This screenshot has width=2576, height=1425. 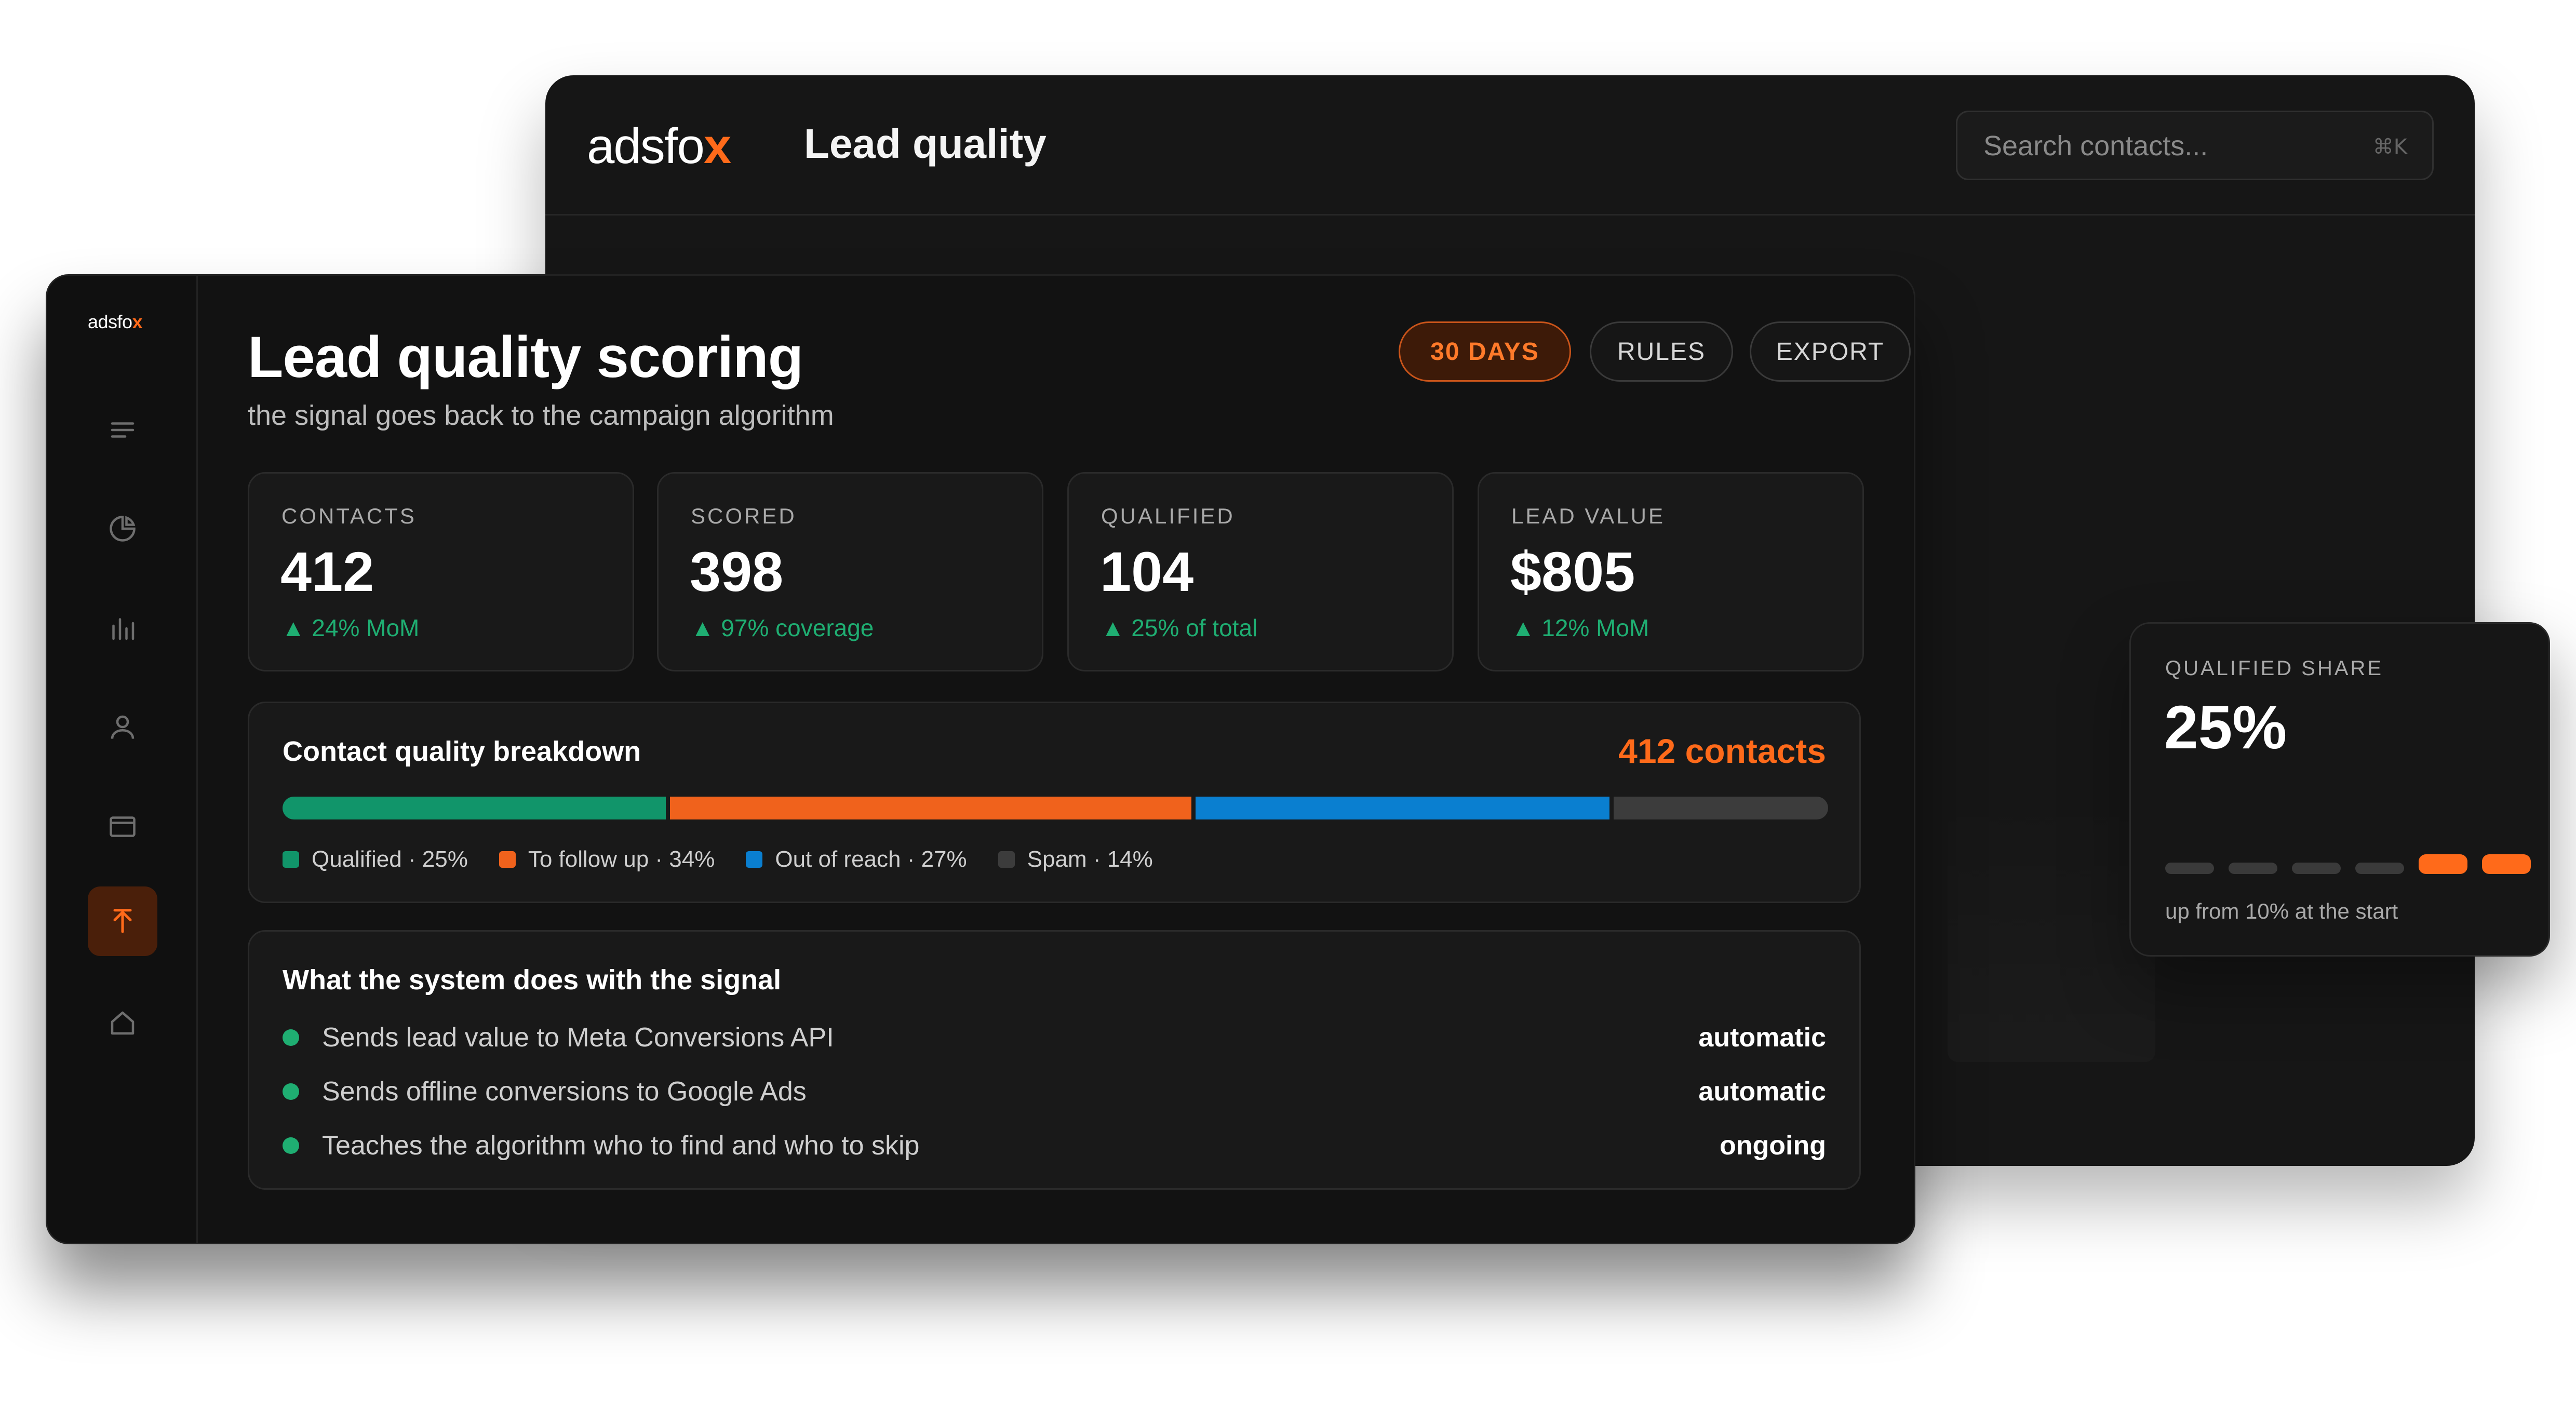 What do you see at coordinates (565, 1092) in the screenshot?
I see `action-text: Sends offline conversions to Google Ads` at bounding box center [565, 1092].